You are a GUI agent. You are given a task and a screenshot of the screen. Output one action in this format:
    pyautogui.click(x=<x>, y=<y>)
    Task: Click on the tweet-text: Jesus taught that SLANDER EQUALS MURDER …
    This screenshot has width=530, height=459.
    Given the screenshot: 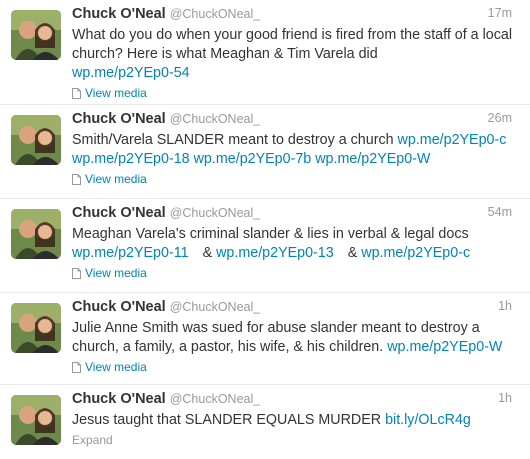 What is the action you would take?
    pyautogui.click(x=292, y=420)
    